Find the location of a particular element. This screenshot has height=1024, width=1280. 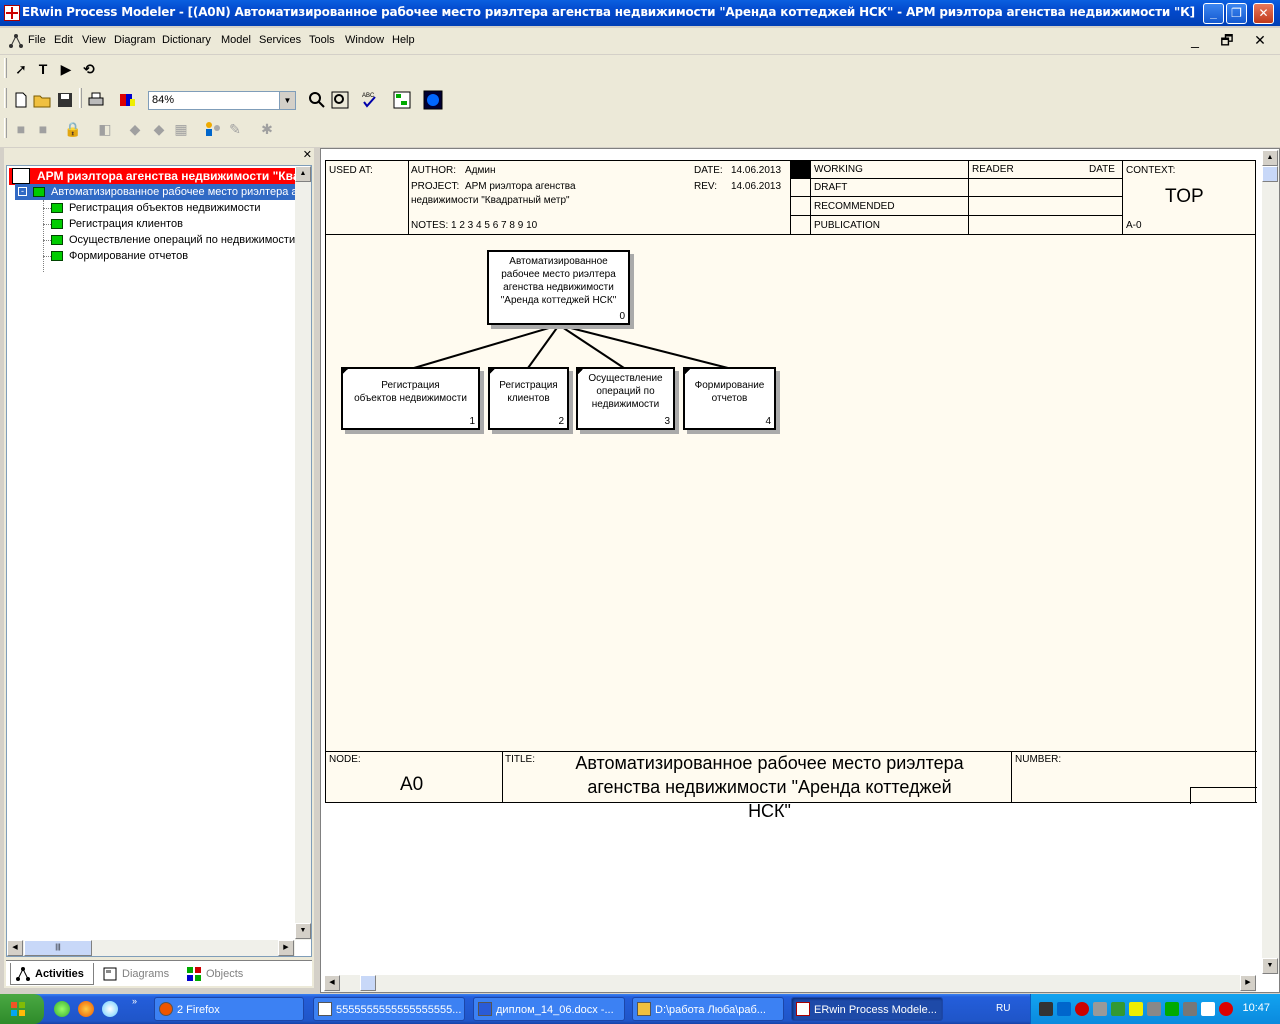

scroll-thumb: ||| is located at coordinates (58, 948).